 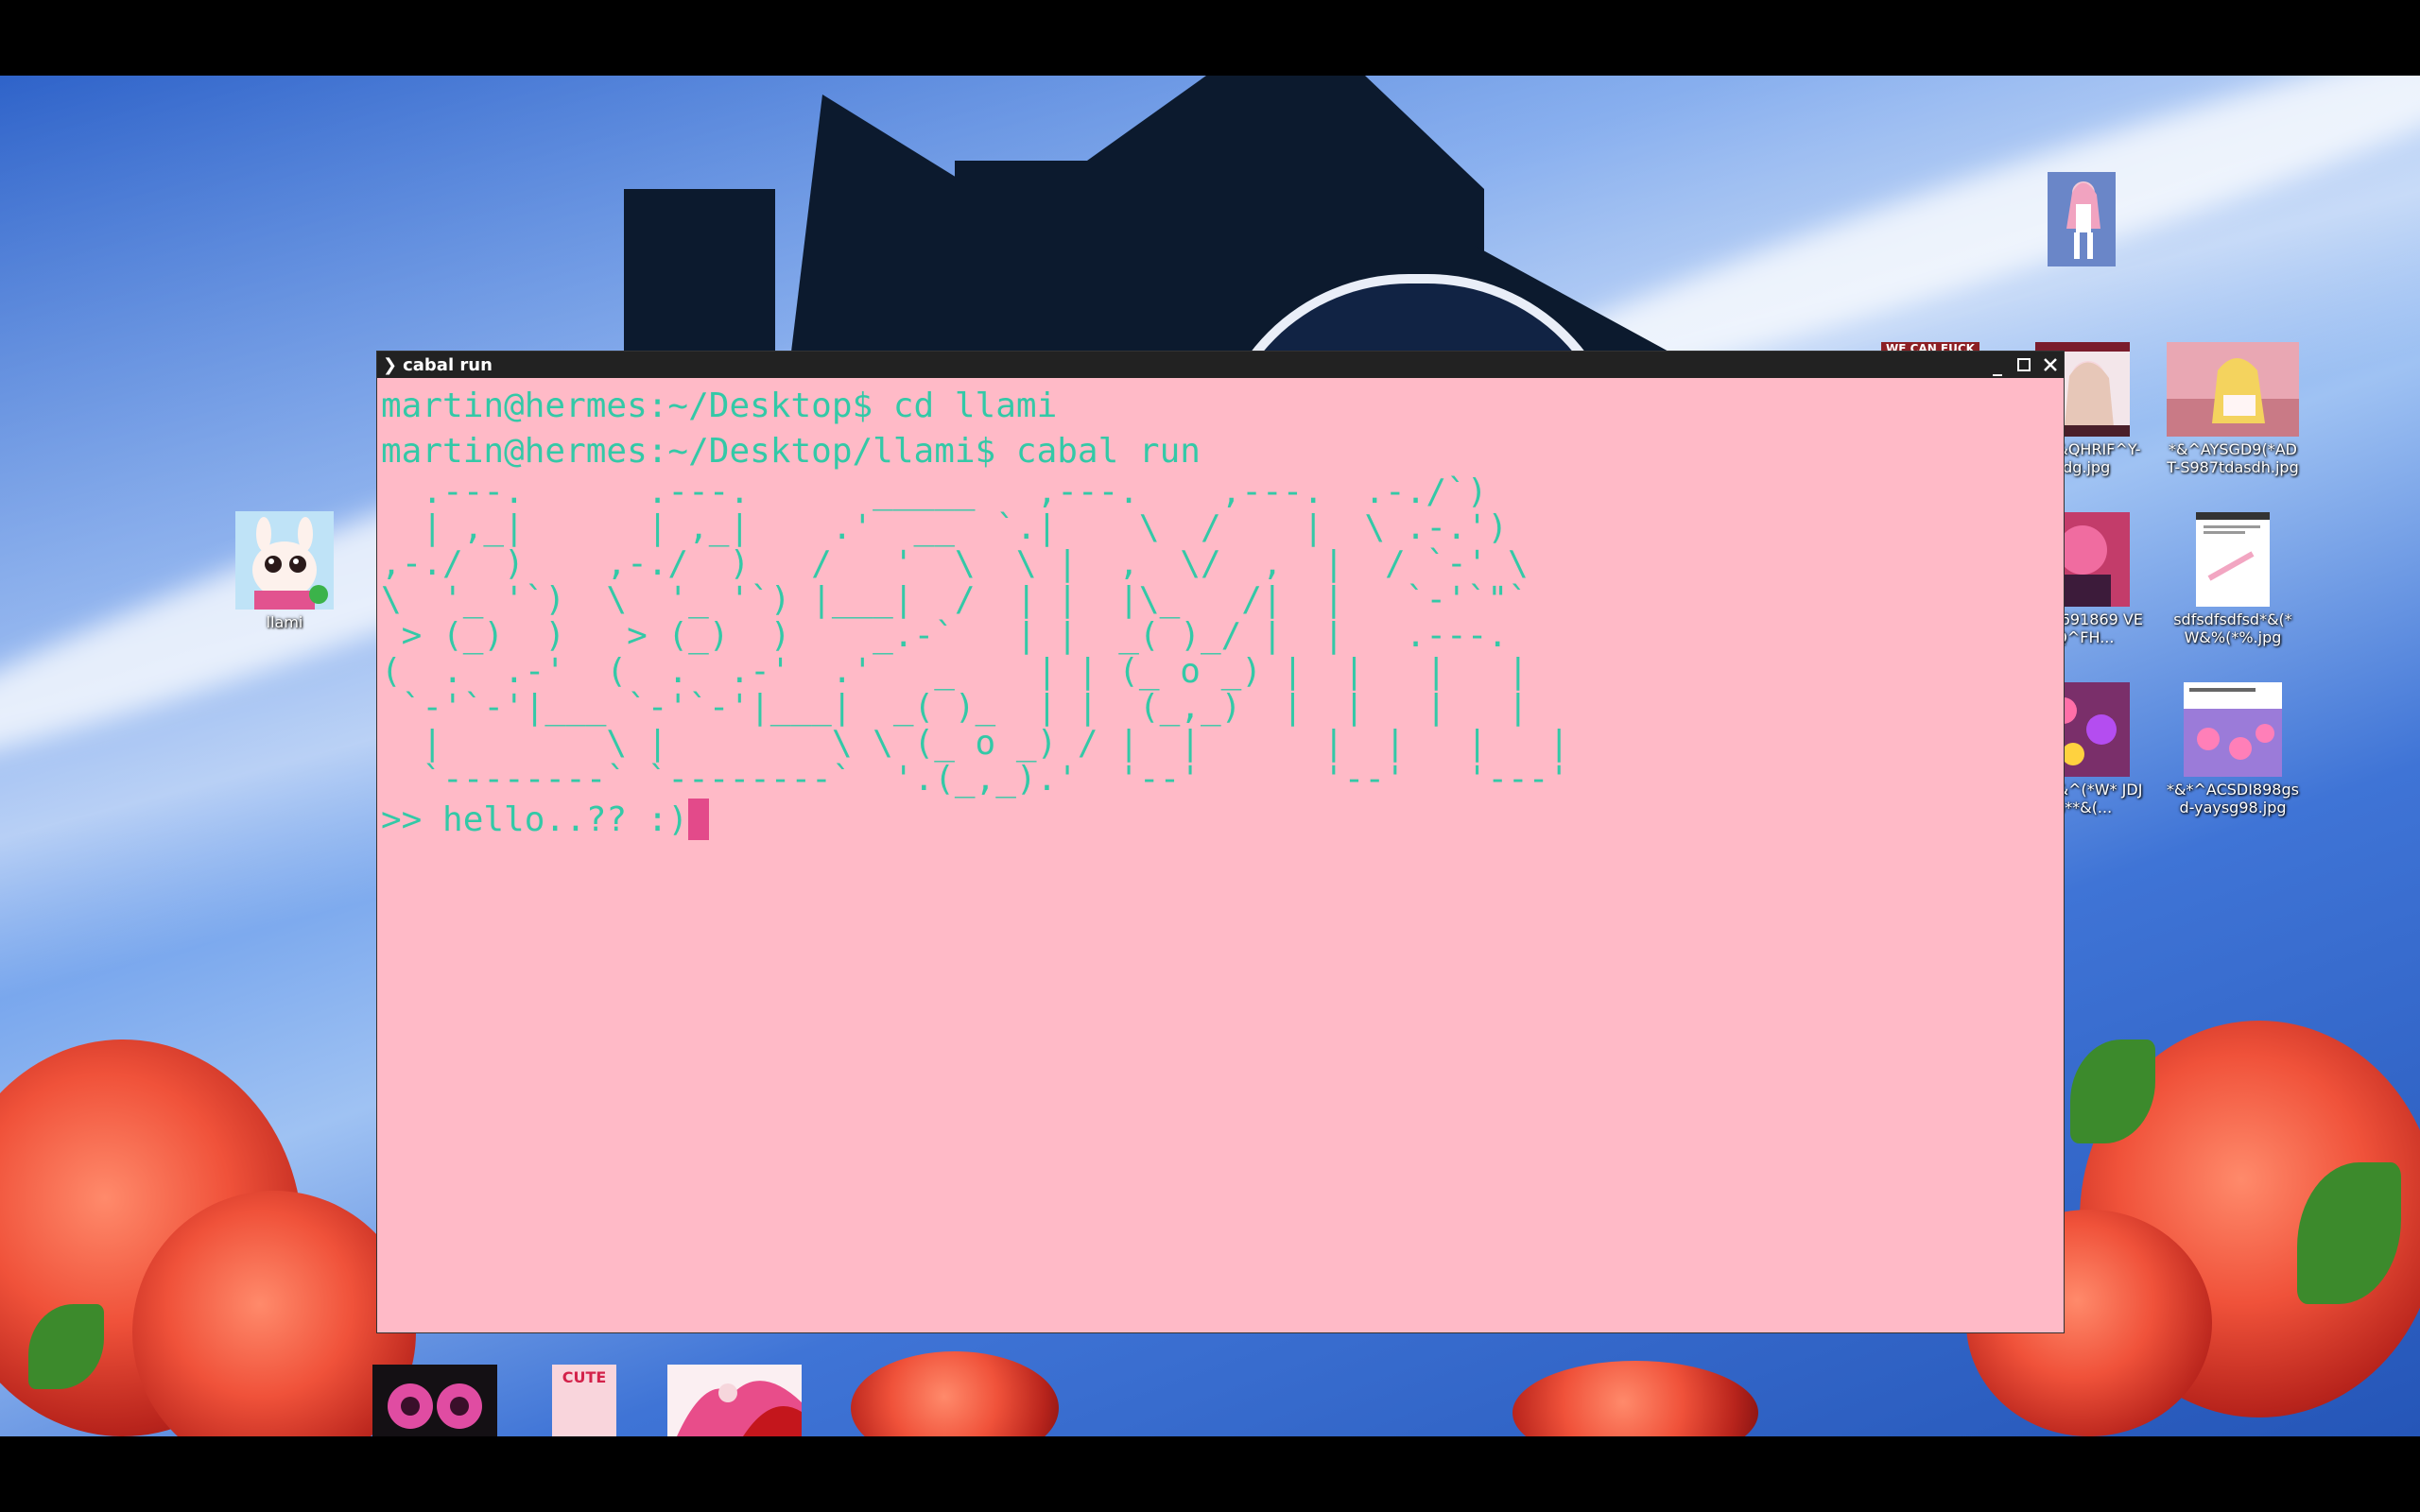 I want to click on terminal-prompt-line: >> hello..?? :), so click(x=1220, y=820).